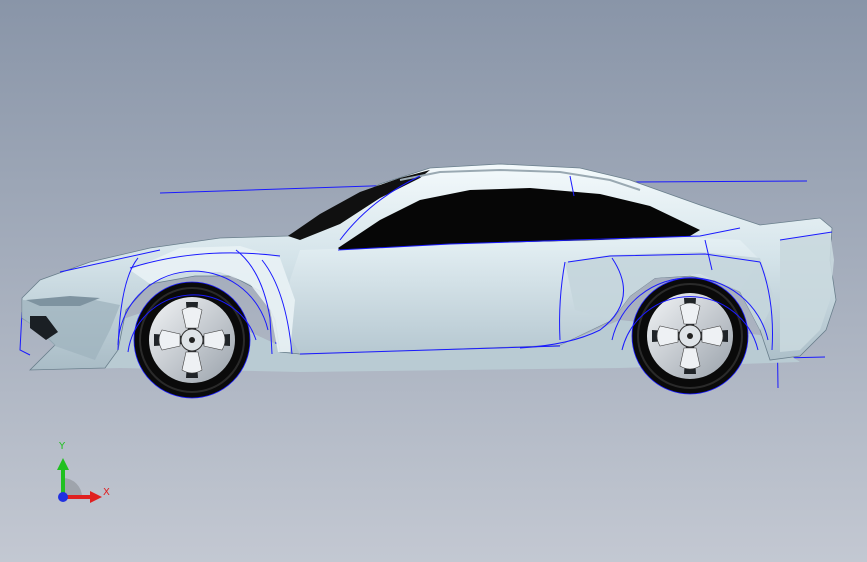 The width and height of the screenshot is (867, 562). I want to click on rear-wheel, so click(690, 336).